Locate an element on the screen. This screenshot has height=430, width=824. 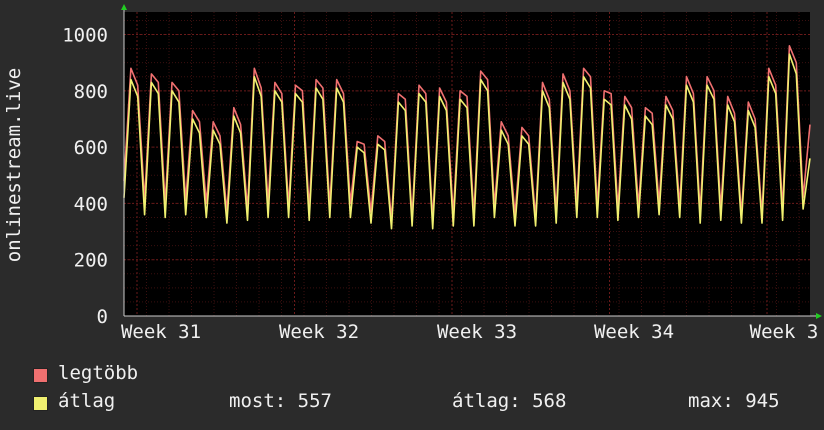
y-tick-label: 400 is located at coordinates (91, 204).